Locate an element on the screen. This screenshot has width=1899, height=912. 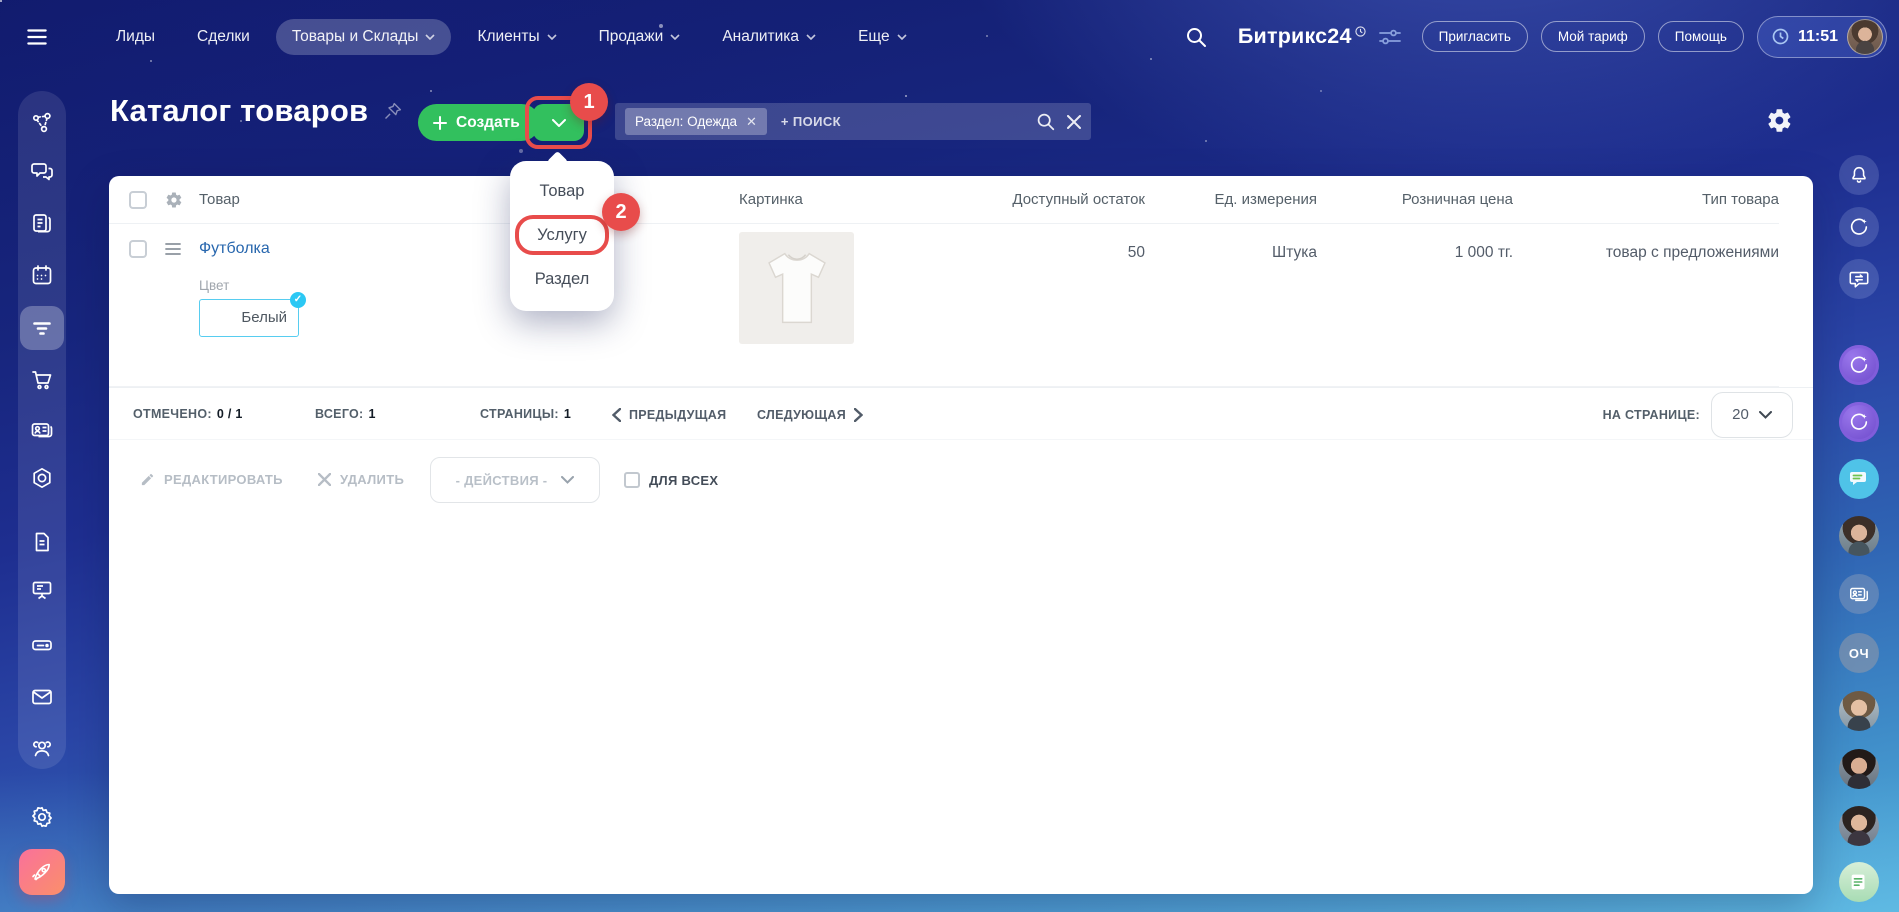
column-settings-gear-icon is located at coordinates (174, 200).